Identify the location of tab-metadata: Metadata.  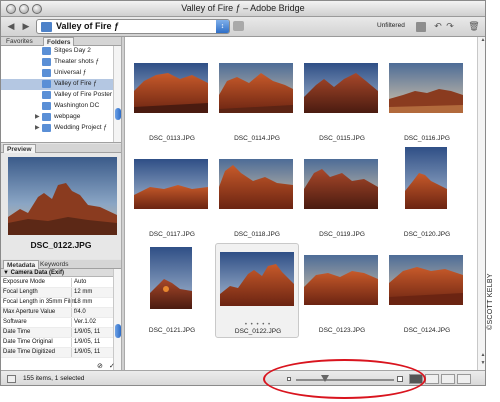
(21, 264).